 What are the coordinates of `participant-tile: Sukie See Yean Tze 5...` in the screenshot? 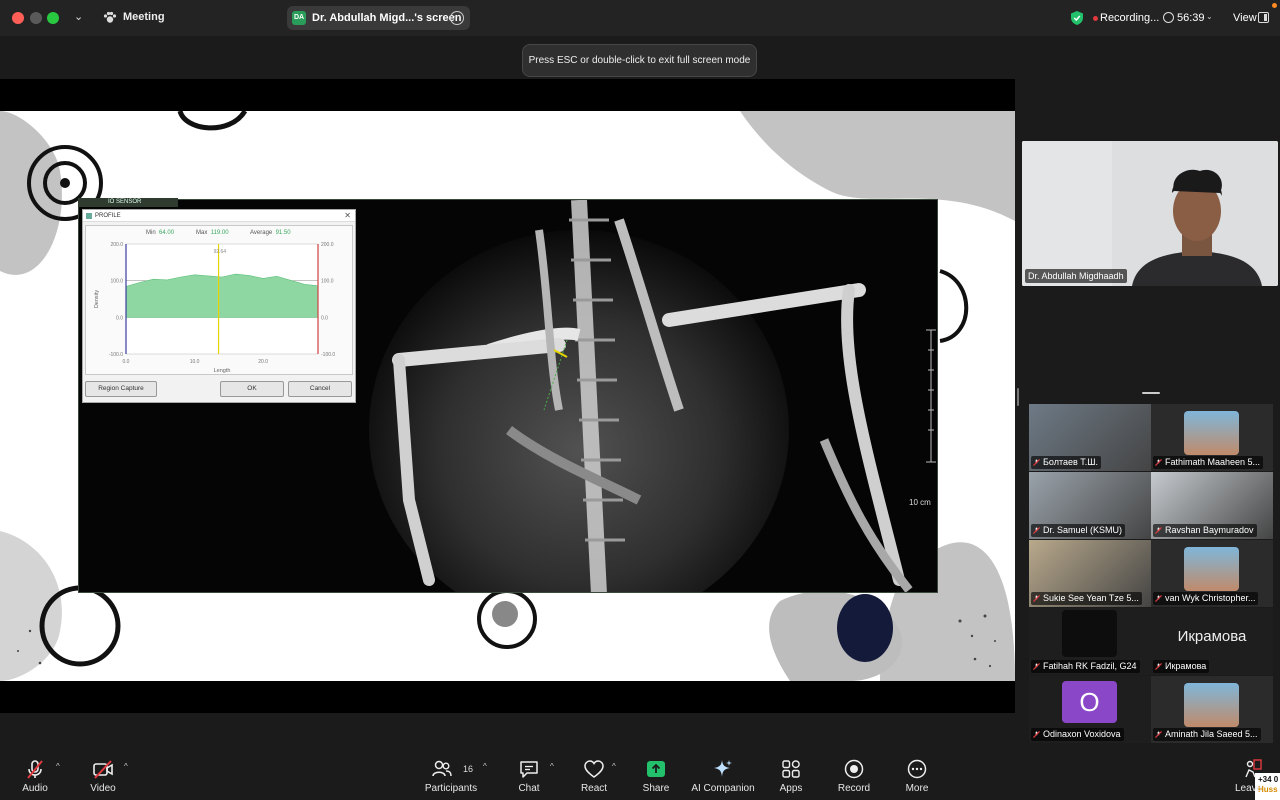 It's located at (1090, 573).